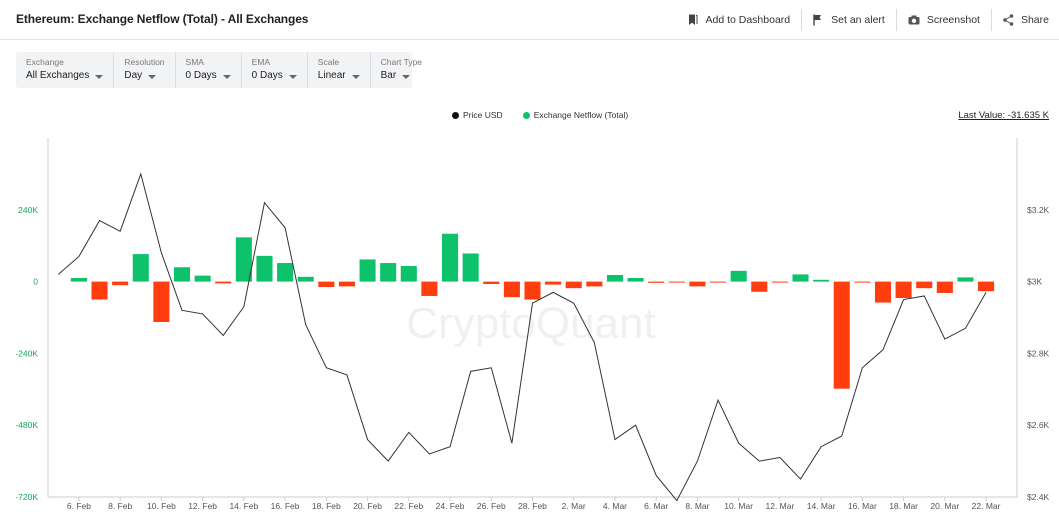  I want to click on x-axis-tick-label: 18. Feb, so click(326, 506).